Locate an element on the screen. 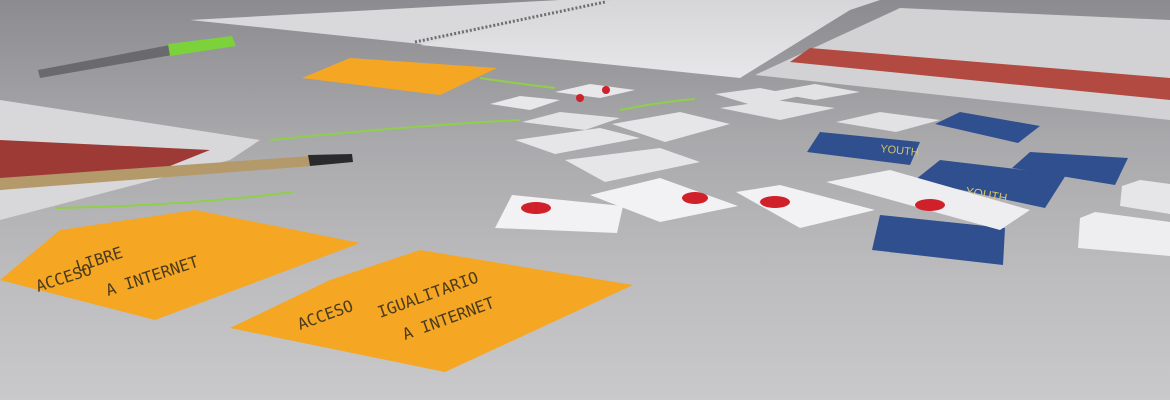 Image resolution: width=1170 pixels, height=400 pixels. sticky-note-small is located at coordinates (399, 76).